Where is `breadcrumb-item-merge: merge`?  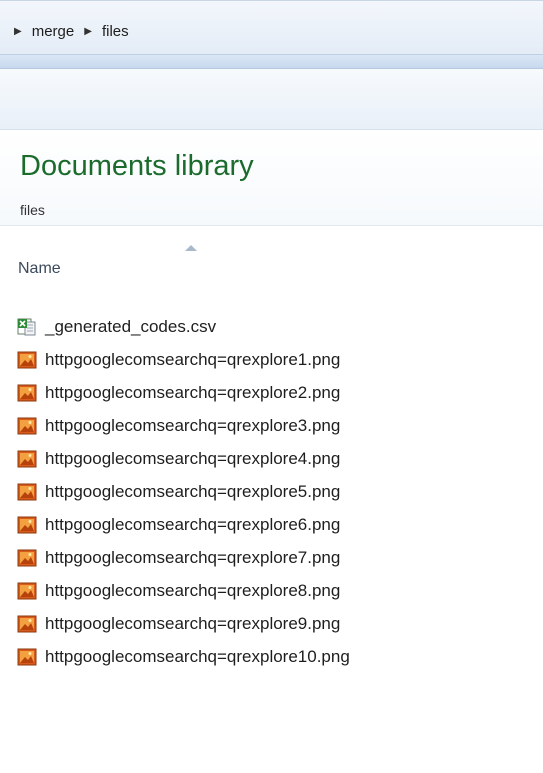
breadcrumb-item-merge: merge is located at coordinates (53, 31).